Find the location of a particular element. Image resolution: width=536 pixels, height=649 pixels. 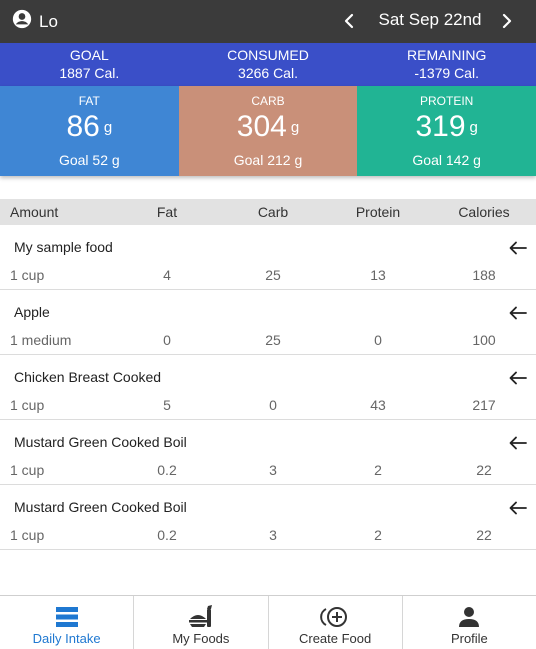

food-protein: 43 is located at coordinates (378, 405).